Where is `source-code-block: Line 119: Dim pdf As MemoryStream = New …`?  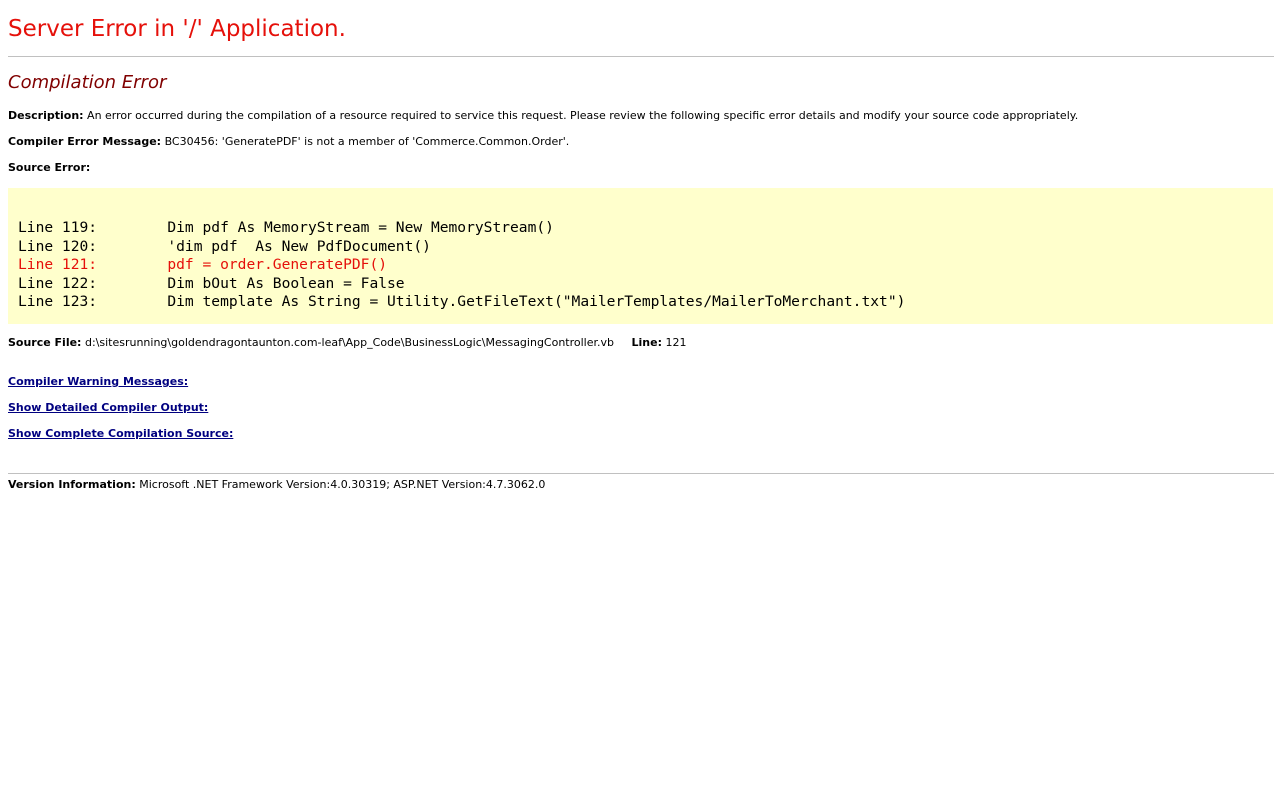 source-code-block: Line 119: Dim pdf As MemoryStream = New … is located at coordinates (461, 265).